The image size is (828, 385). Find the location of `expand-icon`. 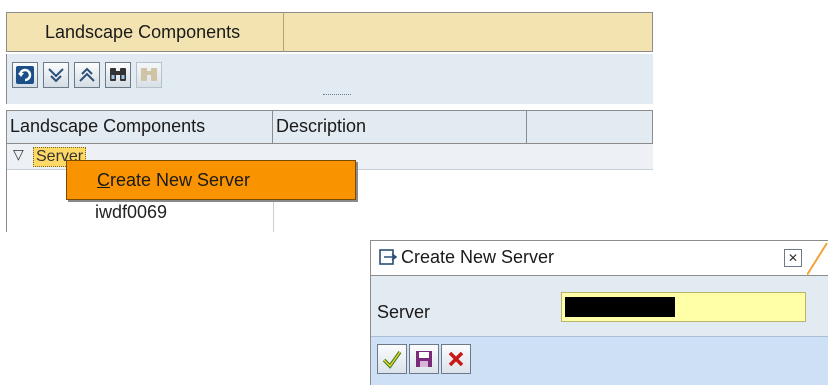

expand-icon is located at coordinates (56, 75).